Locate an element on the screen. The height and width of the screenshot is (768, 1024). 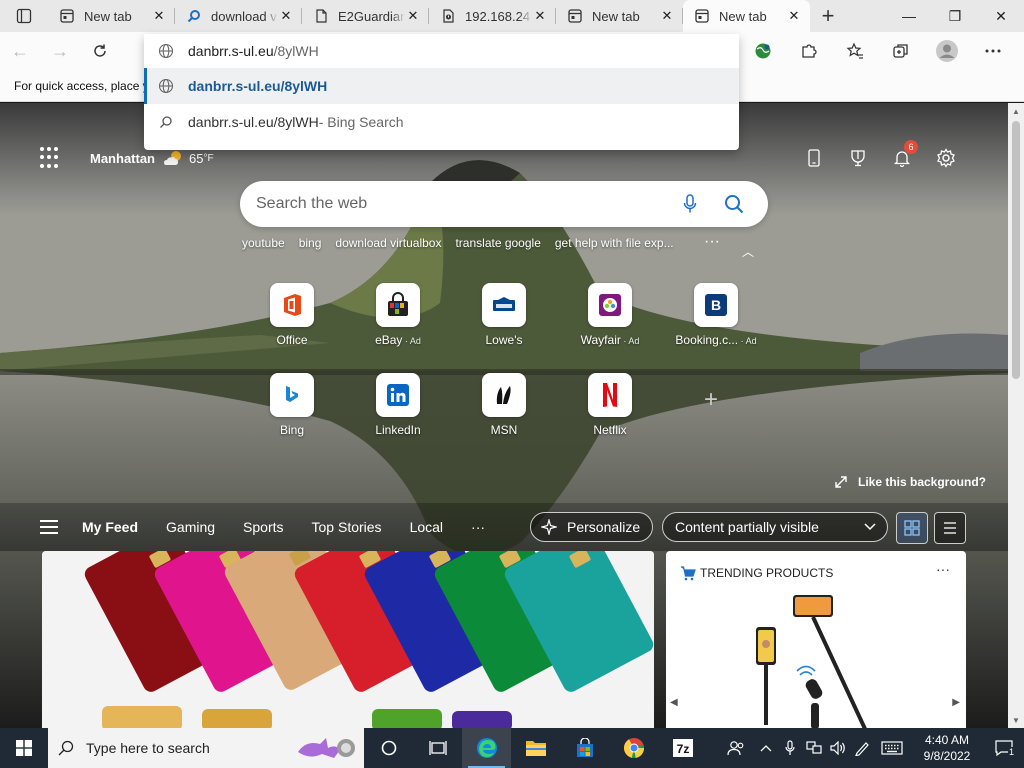
refresh-button is located at coordinates (100, 51).